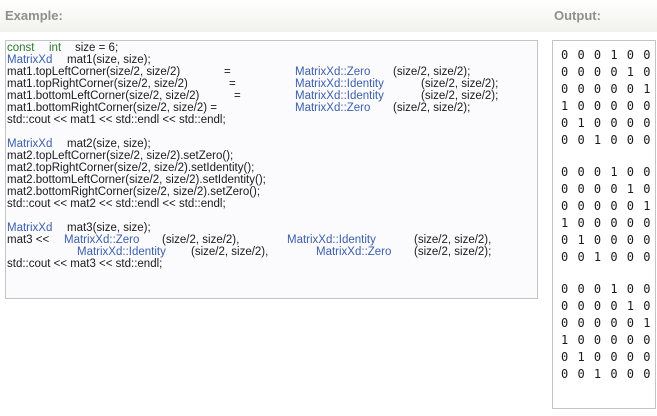 This screenshot has height=416, width=657. I want to click on output-header: Output:, so click(601, 16).